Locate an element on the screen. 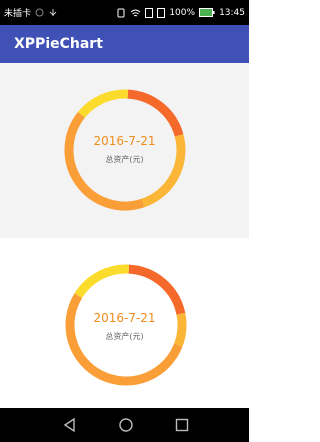 The image size is (320, 442). nav-bar is located at coordinates (124, 425).